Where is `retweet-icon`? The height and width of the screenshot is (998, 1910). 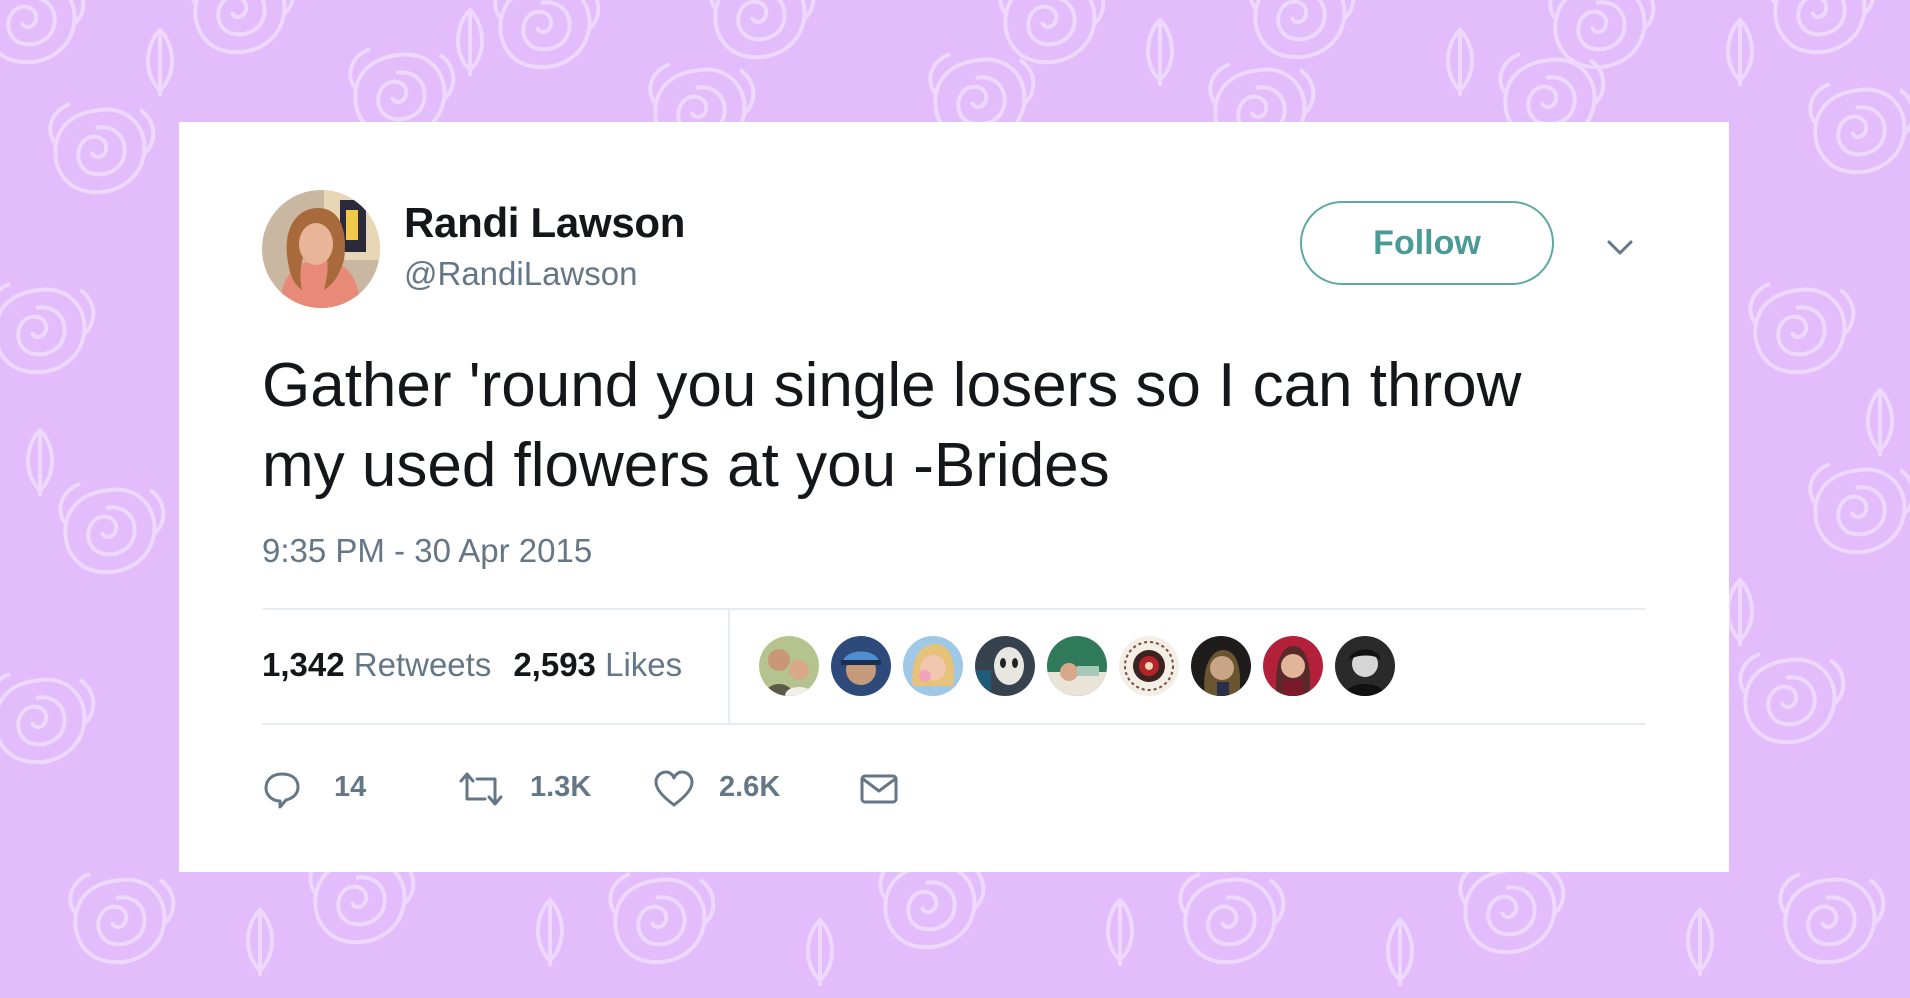 retweet-icon is located at coordinates (481, 789).